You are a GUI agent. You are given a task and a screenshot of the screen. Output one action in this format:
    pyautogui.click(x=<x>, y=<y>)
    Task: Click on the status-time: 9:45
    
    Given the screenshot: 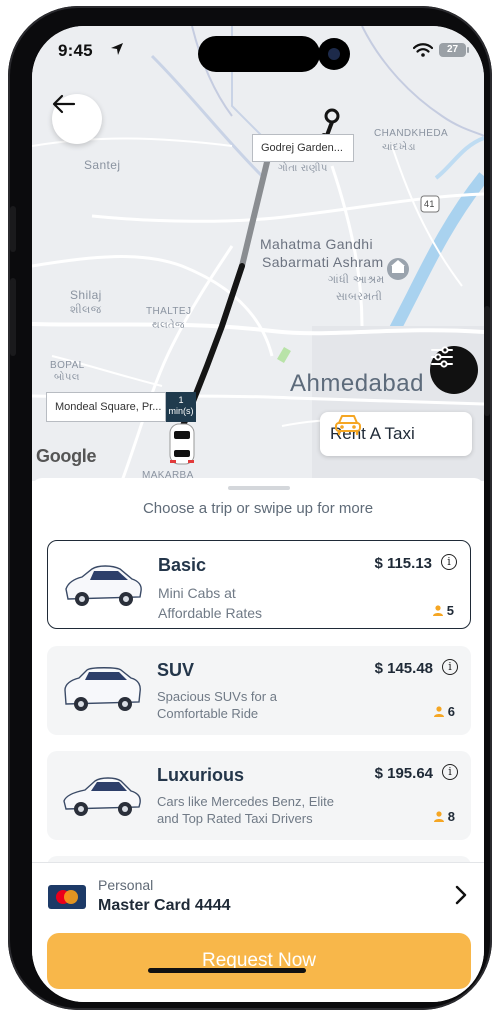 What is the action you would take?
    pyautogui.click(x=75, y=50)
    